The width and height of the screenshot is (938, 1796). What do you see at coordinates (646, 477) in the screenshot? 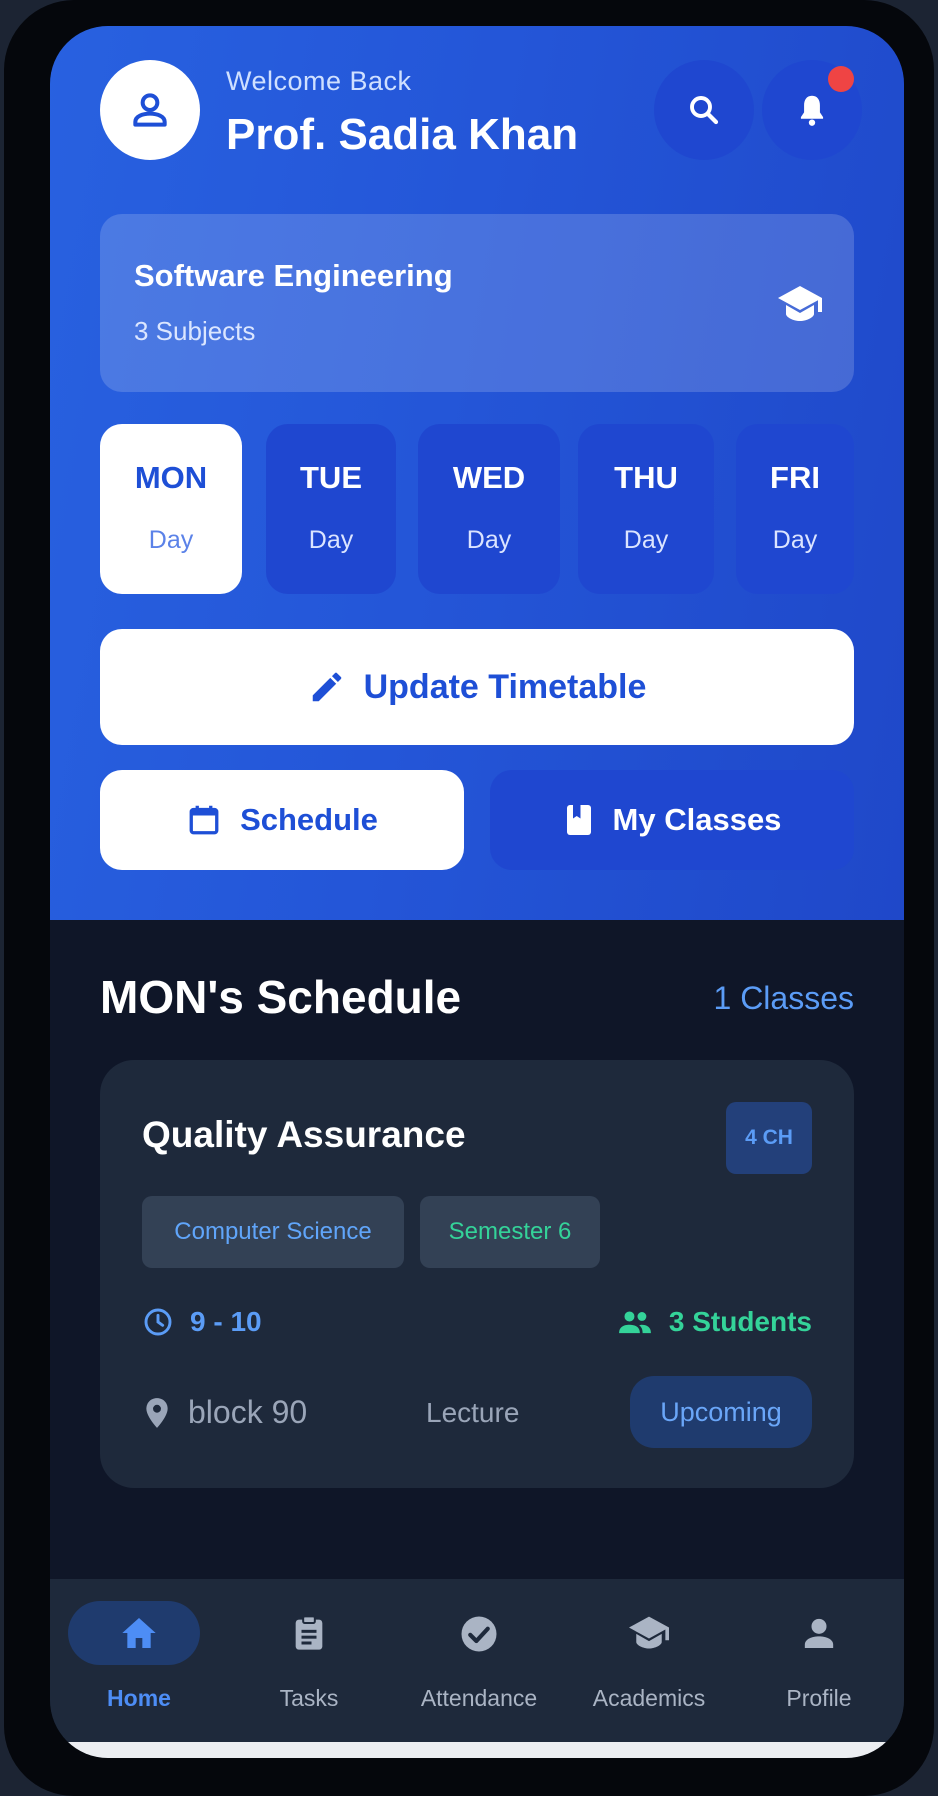
I see `day-code: THU` at bounding box center [646, 477].